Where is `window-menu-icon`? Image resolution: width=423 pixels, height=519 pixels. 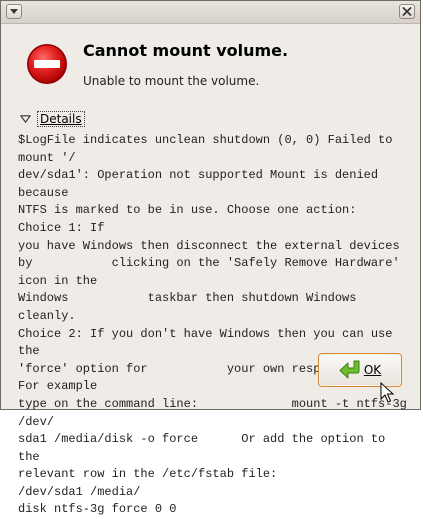
window-menu-icon is located at coordinates (14, 11).